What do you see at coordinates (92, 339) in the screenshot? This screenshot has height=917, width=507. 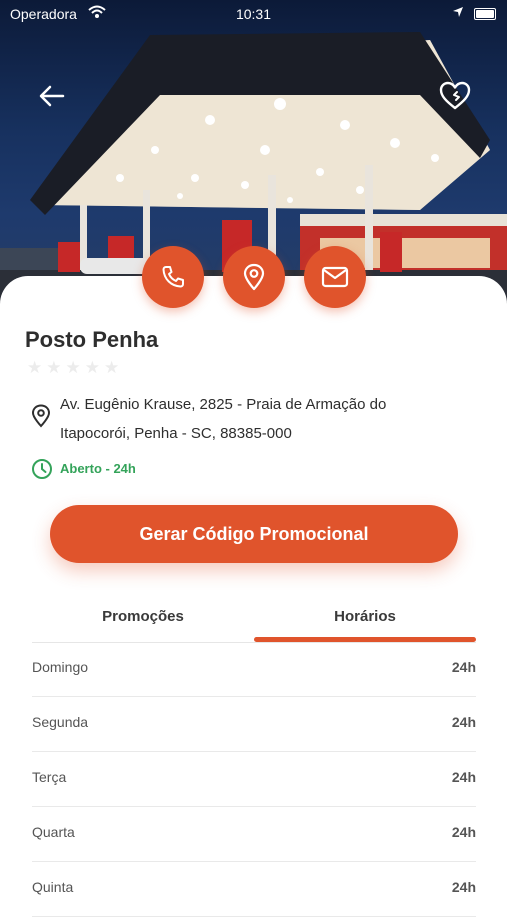 I see `station-name: Posto Penha` at bounding box center [92, 339].